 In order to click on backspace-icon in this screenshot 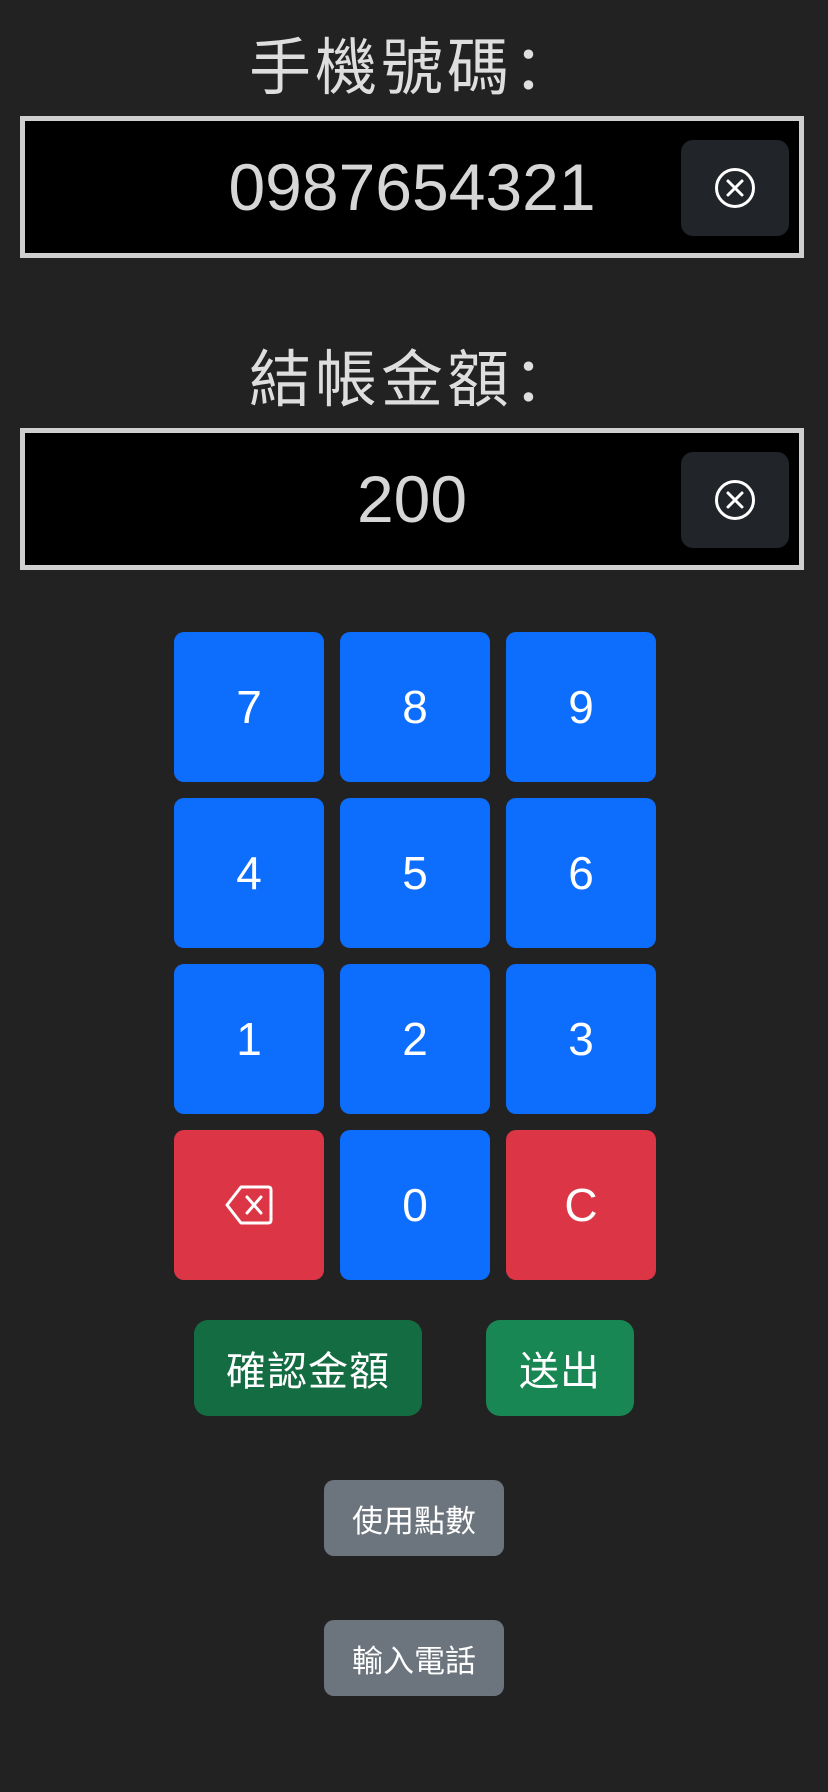, I will do `click(249, 1205)`.